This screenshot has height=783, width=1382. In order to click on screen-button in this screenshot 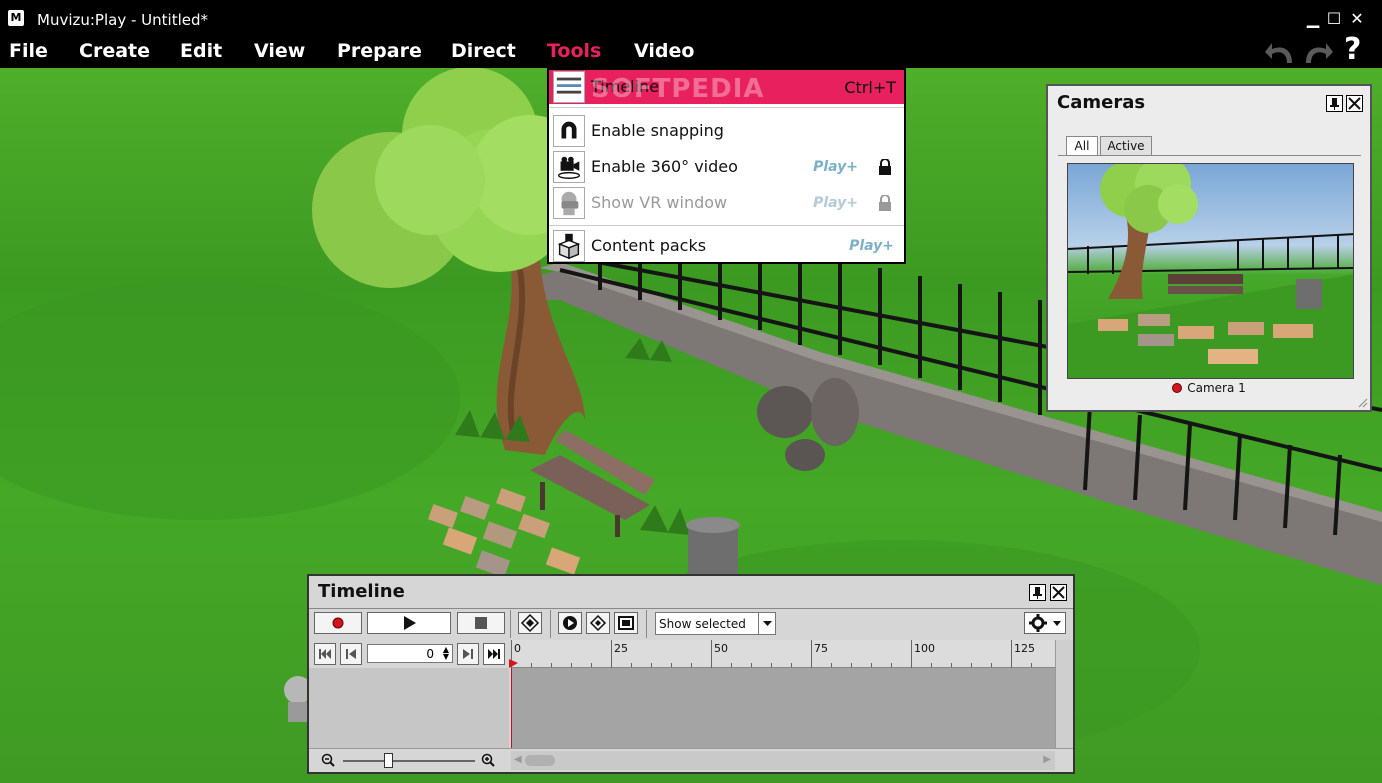, I will do `click(626, 623)`.